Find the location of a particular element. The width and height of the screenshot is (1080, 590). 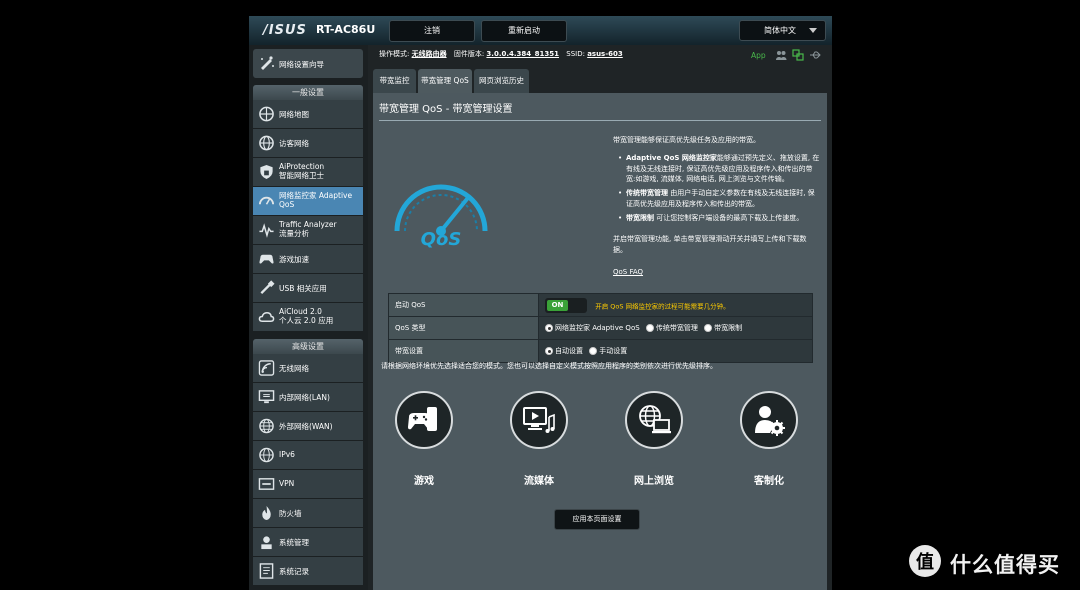

sidebar-item-label: 内部网络(LAN) is located at coordinates (304, 397).